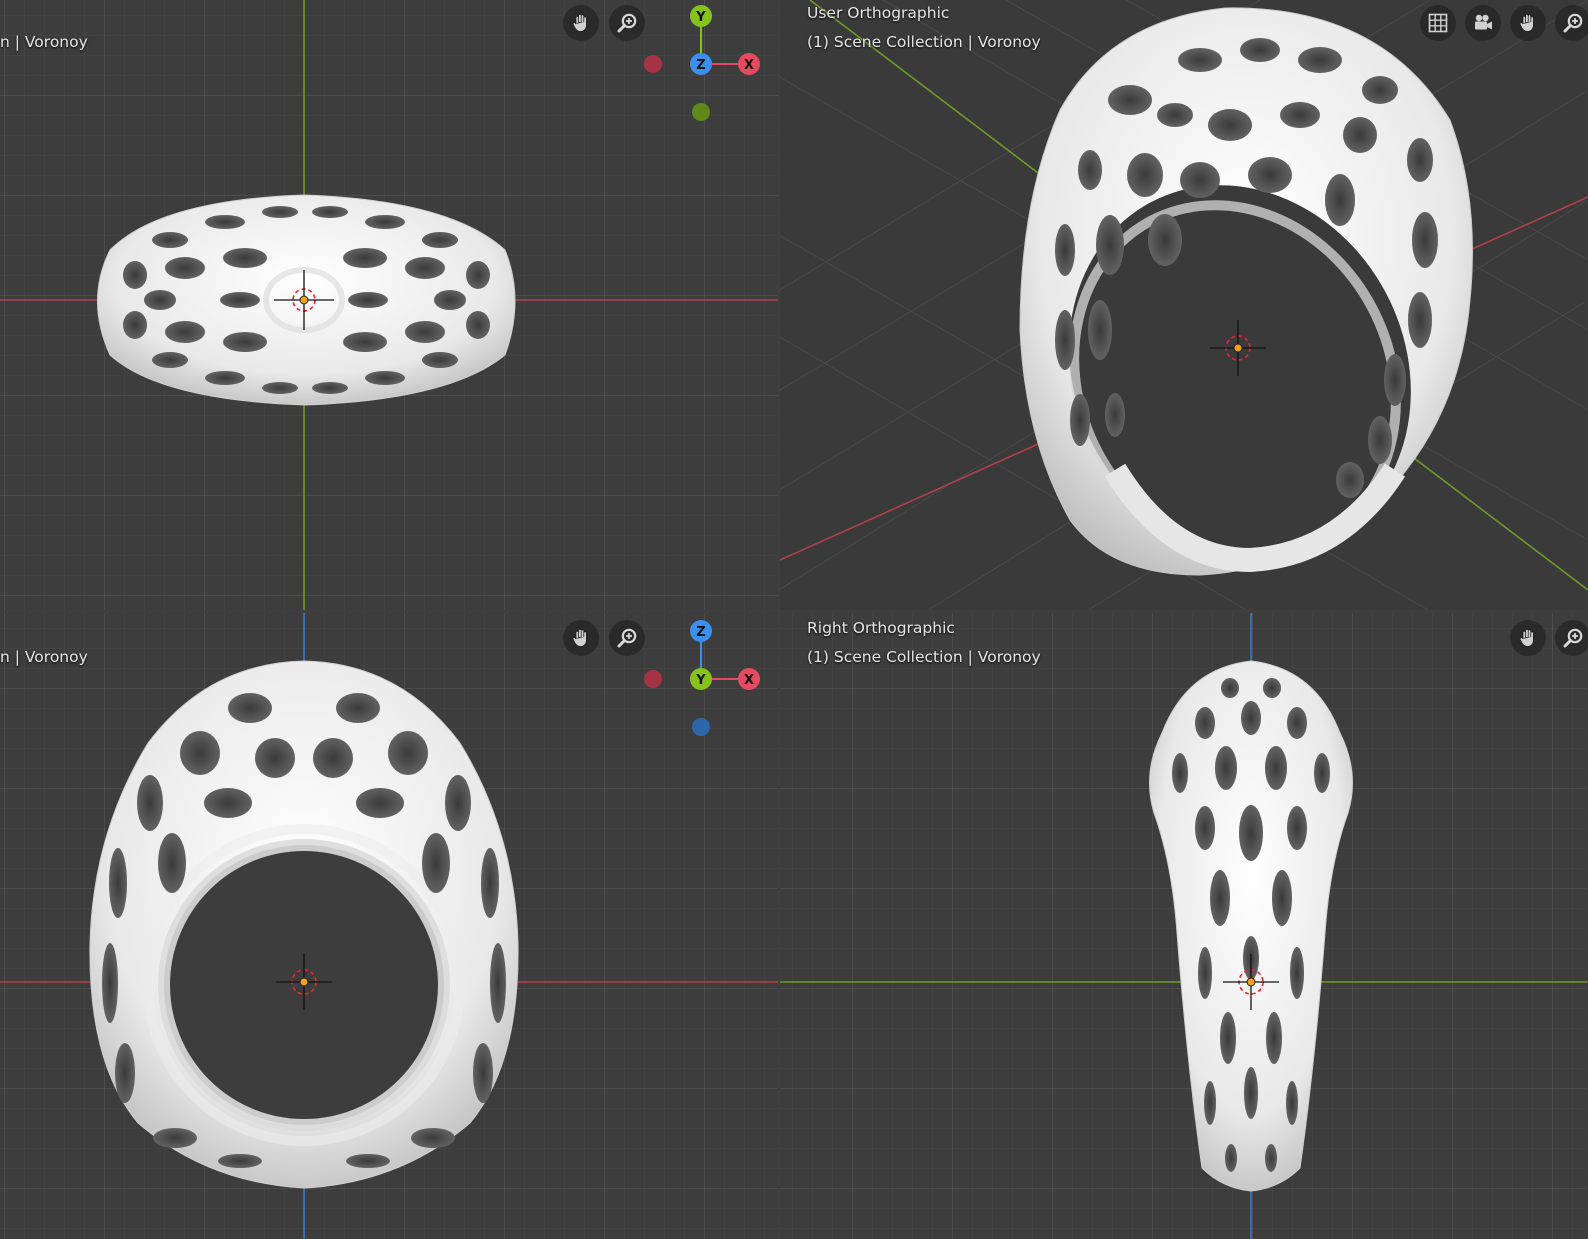 Image resolution: width=1588 pixels, height=1239 pixels. I want to click on navigation-gizmo: Z Y X, so click(389, 683).